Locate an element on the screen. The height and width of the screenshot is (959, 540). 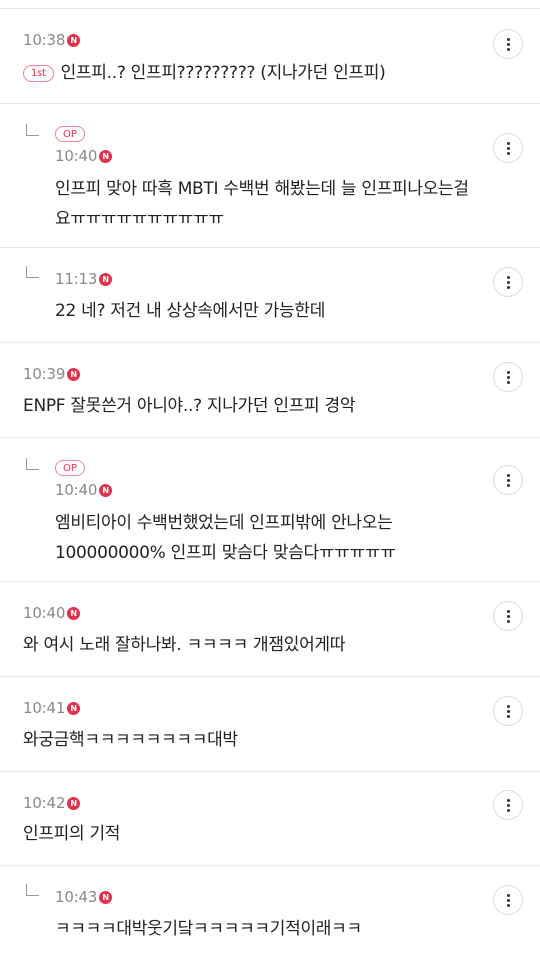
comment-text: ㅋㅋㅋㅋ대박웃기닼ㅋㅋㅋㅋㅋ기적이래ㅋㅋ is located at coordinates (208, 929).